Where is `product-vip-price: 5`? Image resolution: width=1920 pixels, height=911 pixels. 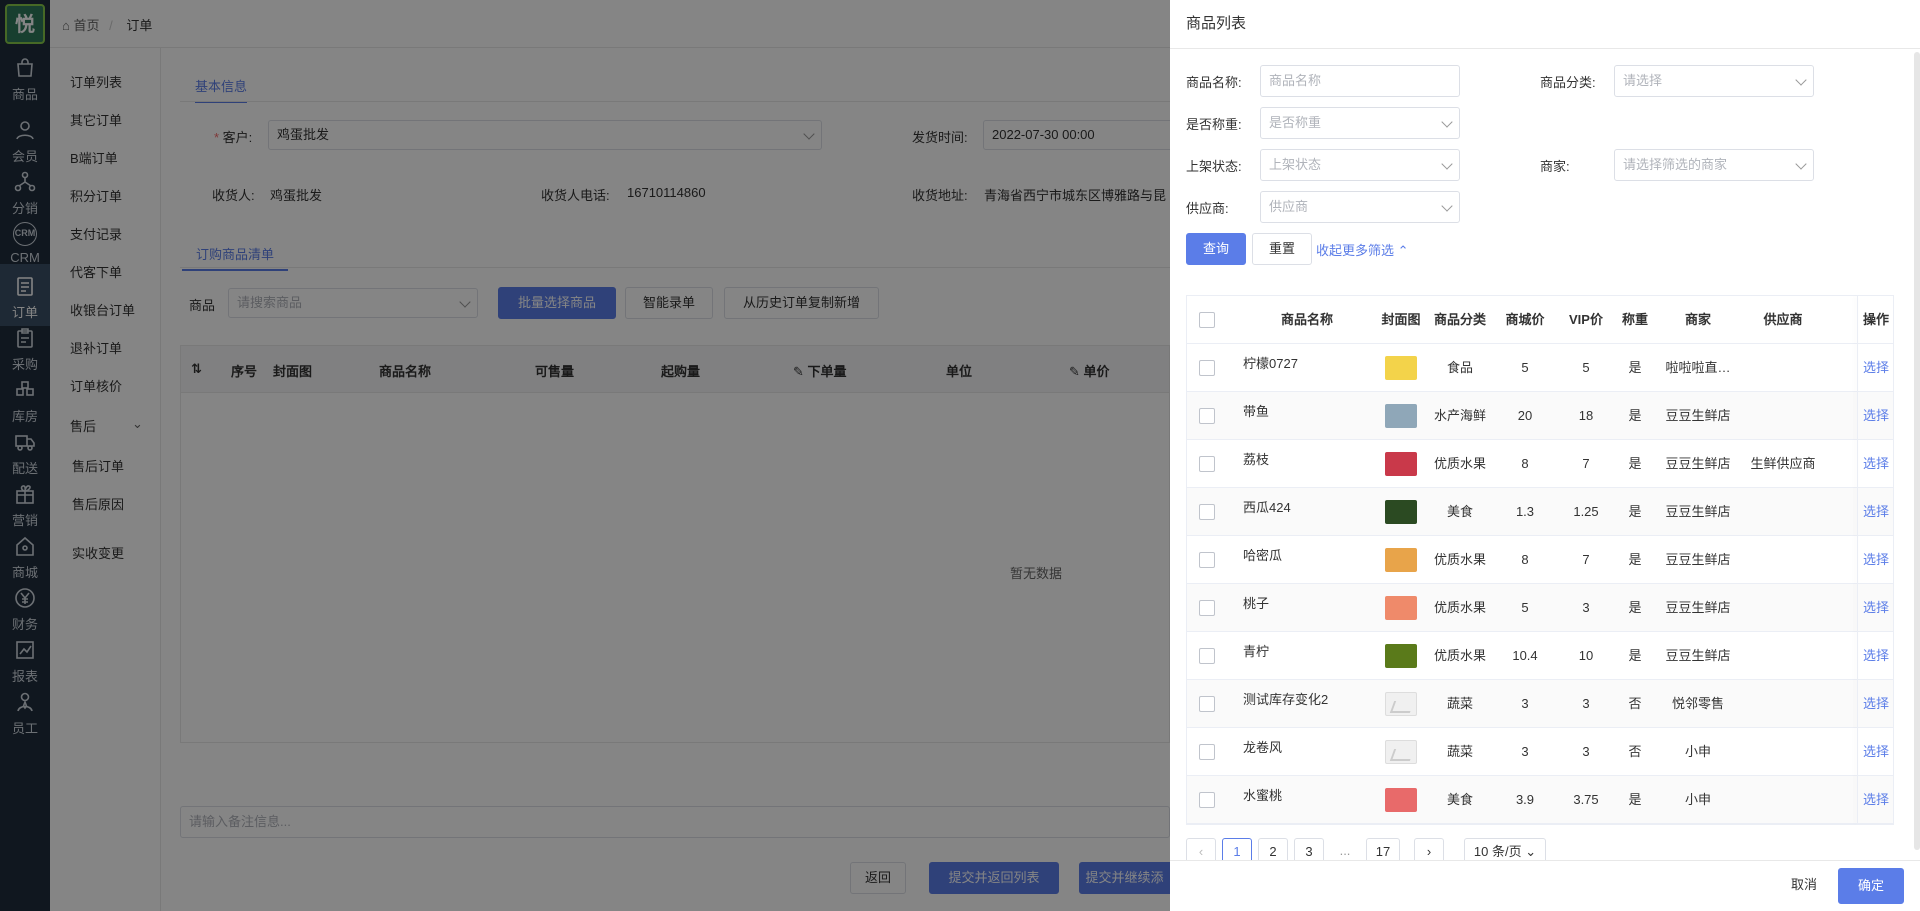
product-vip-price: 5 is located at coordinates (1586, 367).